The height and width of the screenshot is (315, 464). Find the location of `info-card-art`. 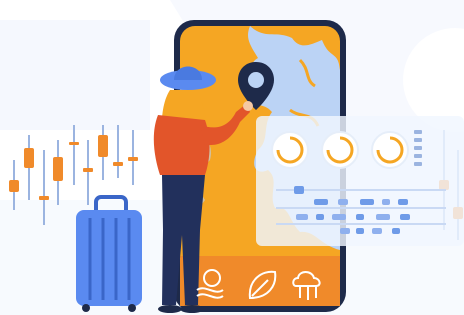

info-card-art is located at coordinates (358, 182).